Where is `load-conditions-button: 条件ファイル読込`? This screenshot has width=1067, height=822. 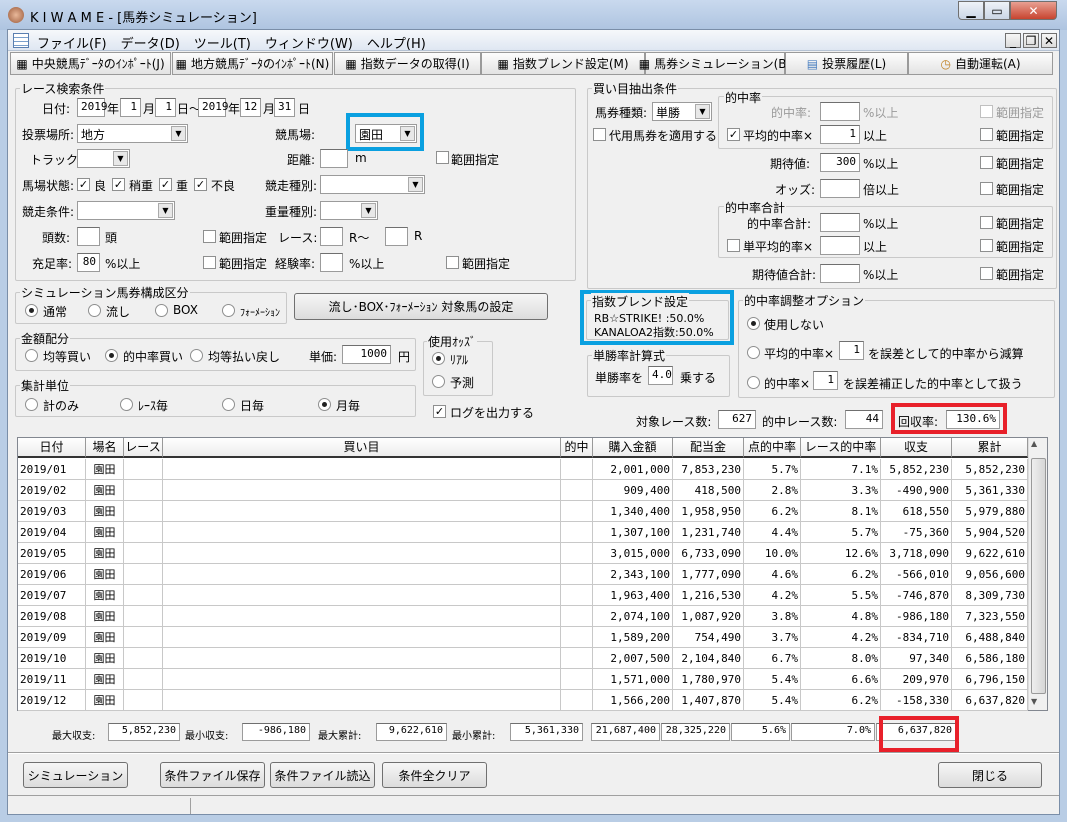
load-conditions-button: 条件ファイル読込 is located at coordinates (322, 775).